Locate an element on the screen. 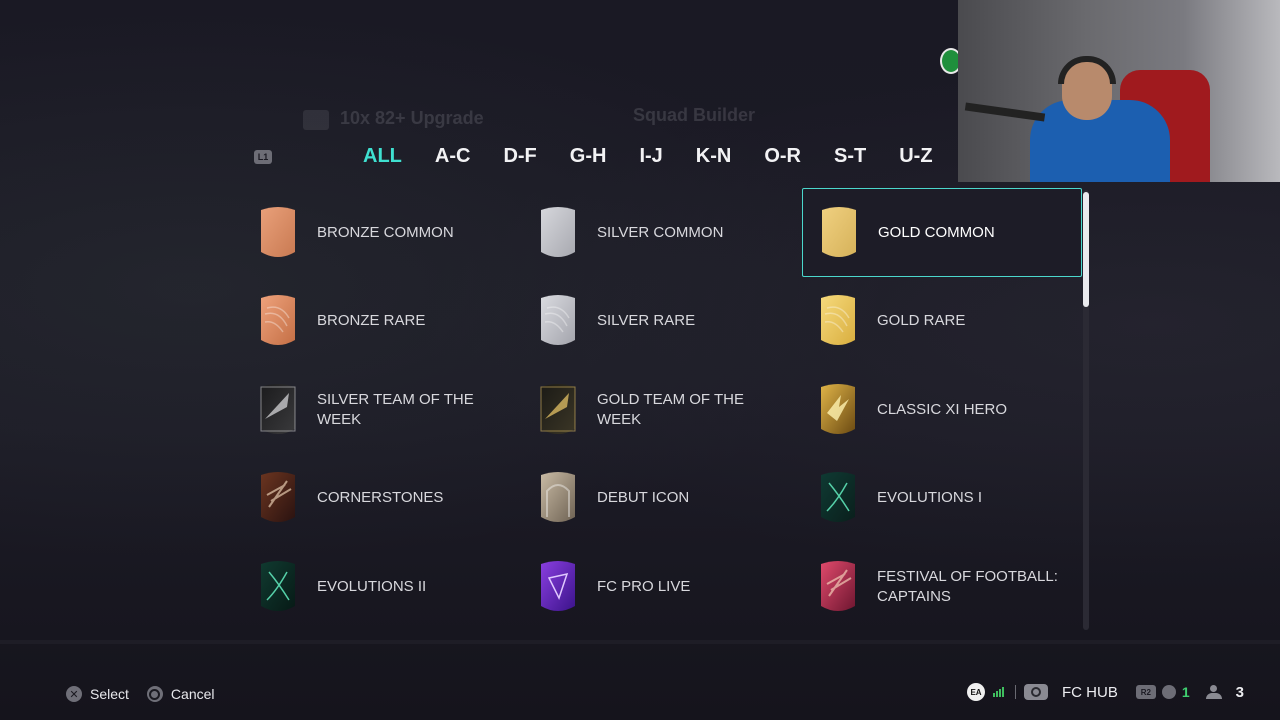  tab-g-h: G-H is located at coordinates (588, 158).